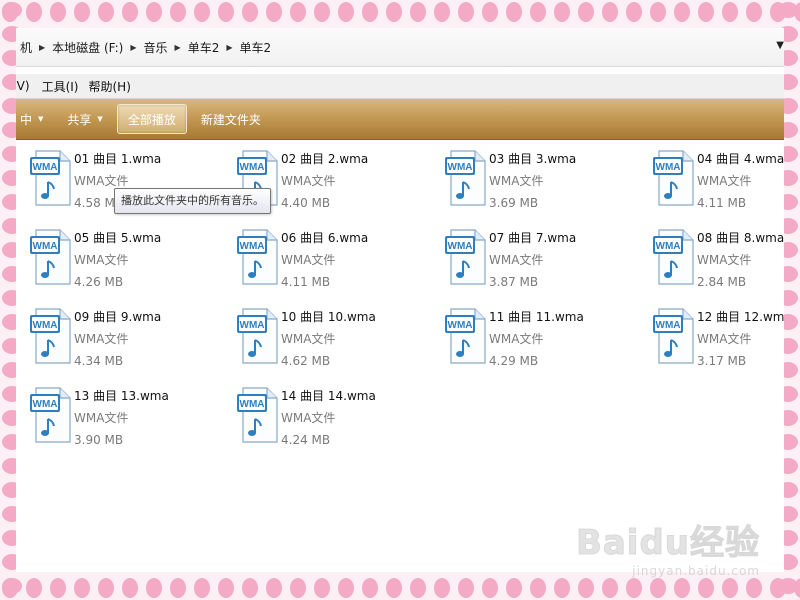  I want to click on address-dropdown-icon: ▼, so click(780, 45).